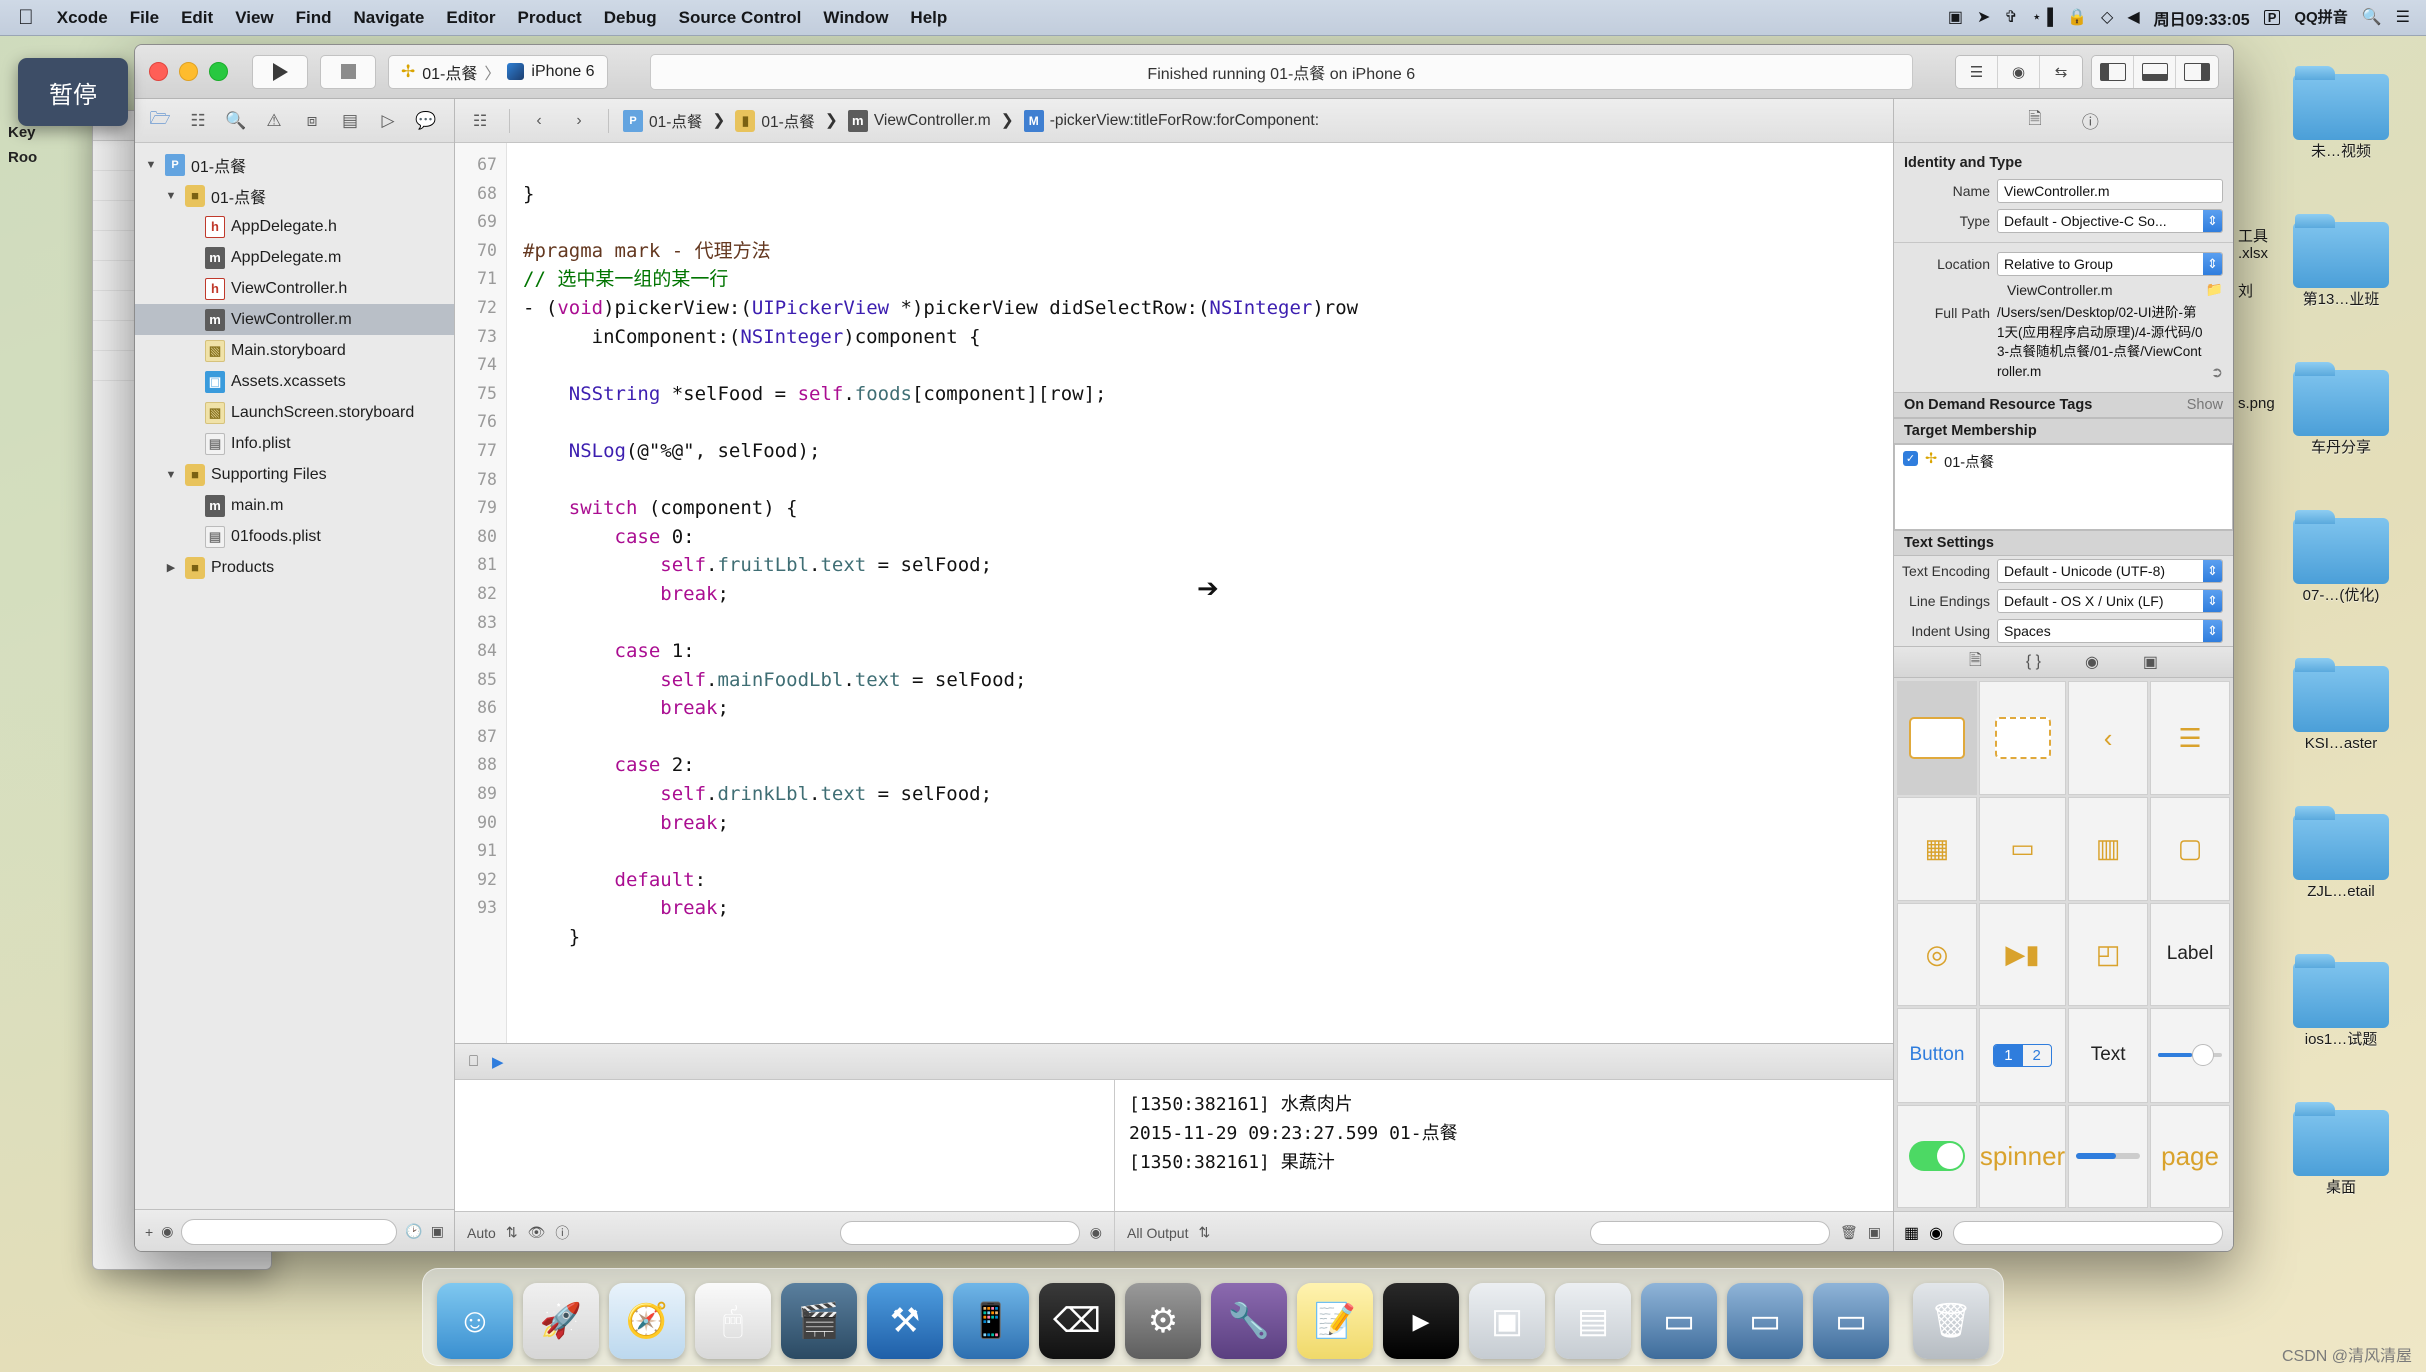 This screenshot has width=2426, height=1372. I want to click on debug-bar: ⎕ ▶, so click(1174, 1062).